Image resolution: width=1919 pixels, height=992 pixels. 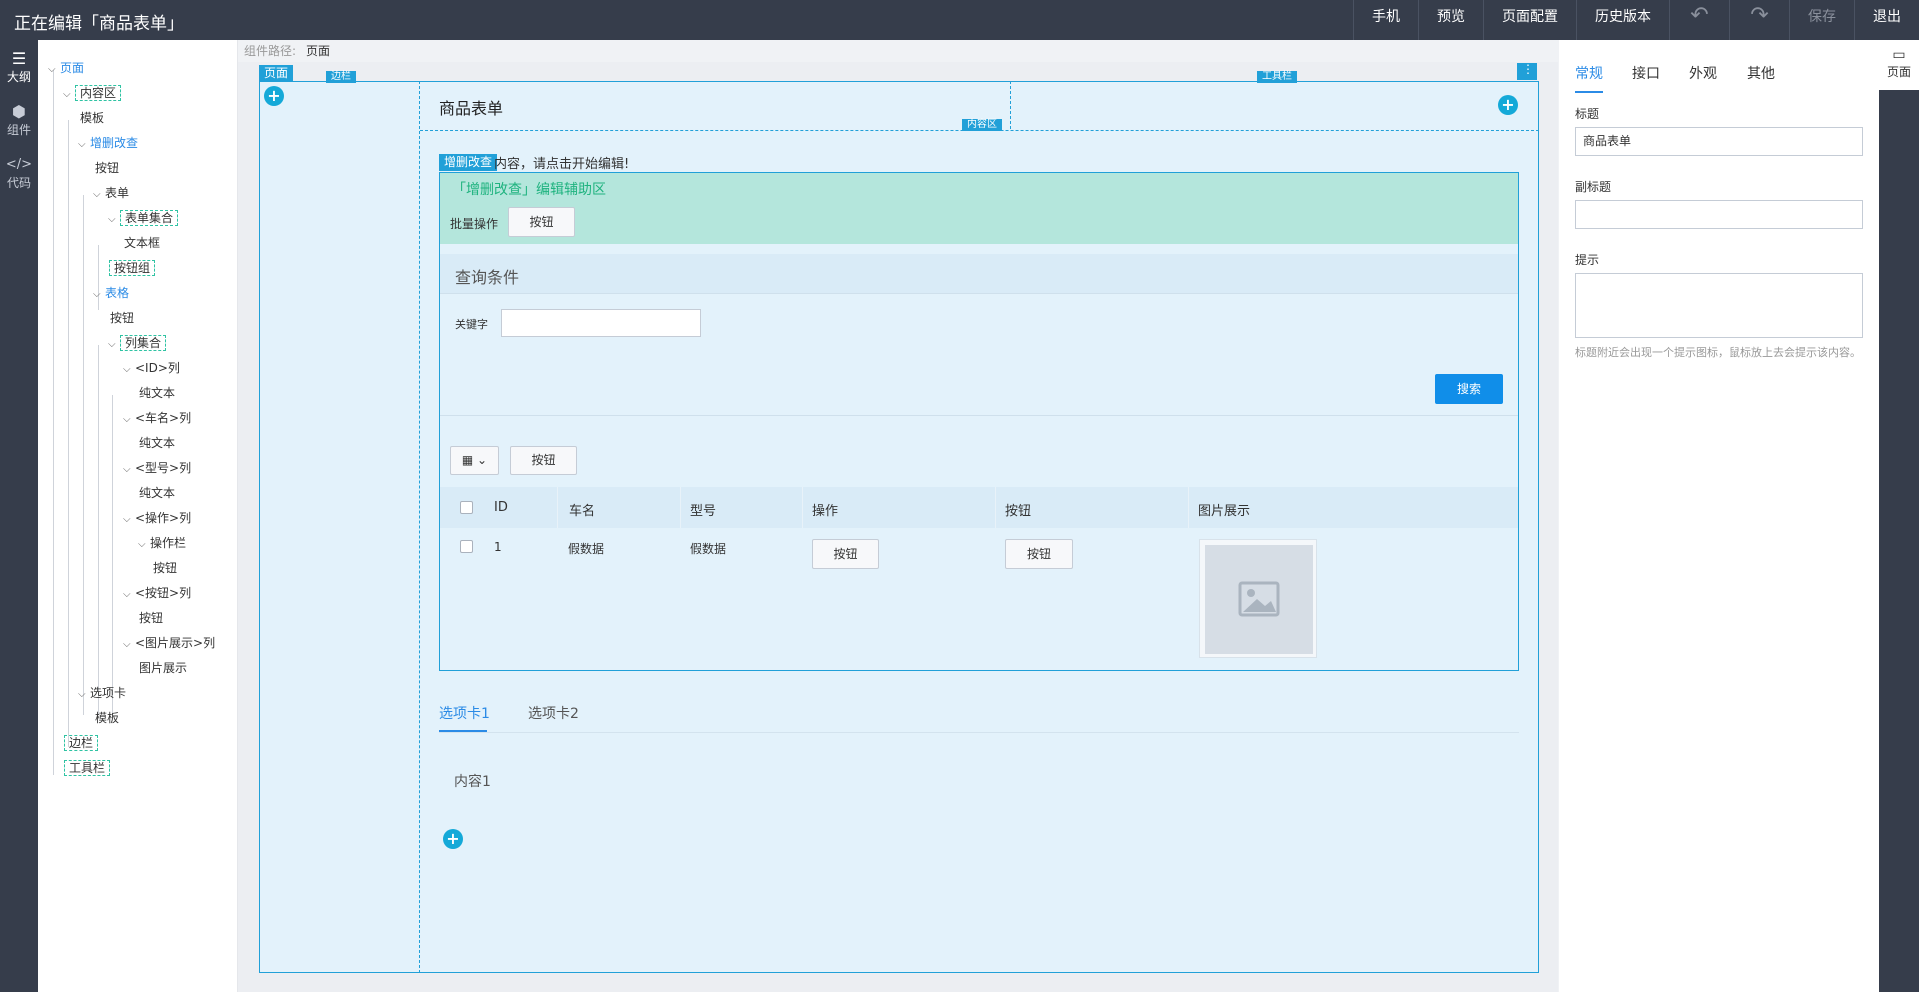 What do you see at coordinates (163, 668) in the screenshot?
I see `tree-node: 图片展示` at bounding box center [163, 668].